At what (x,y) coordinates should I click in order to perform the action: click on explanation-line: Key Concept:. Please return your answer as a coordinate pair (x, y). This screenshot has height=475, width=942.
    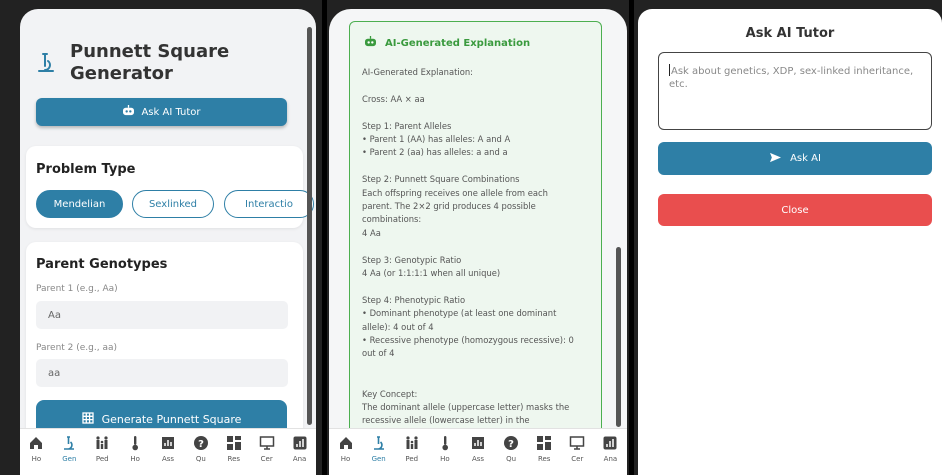
    Looking at the image, I should click on (390, 393).